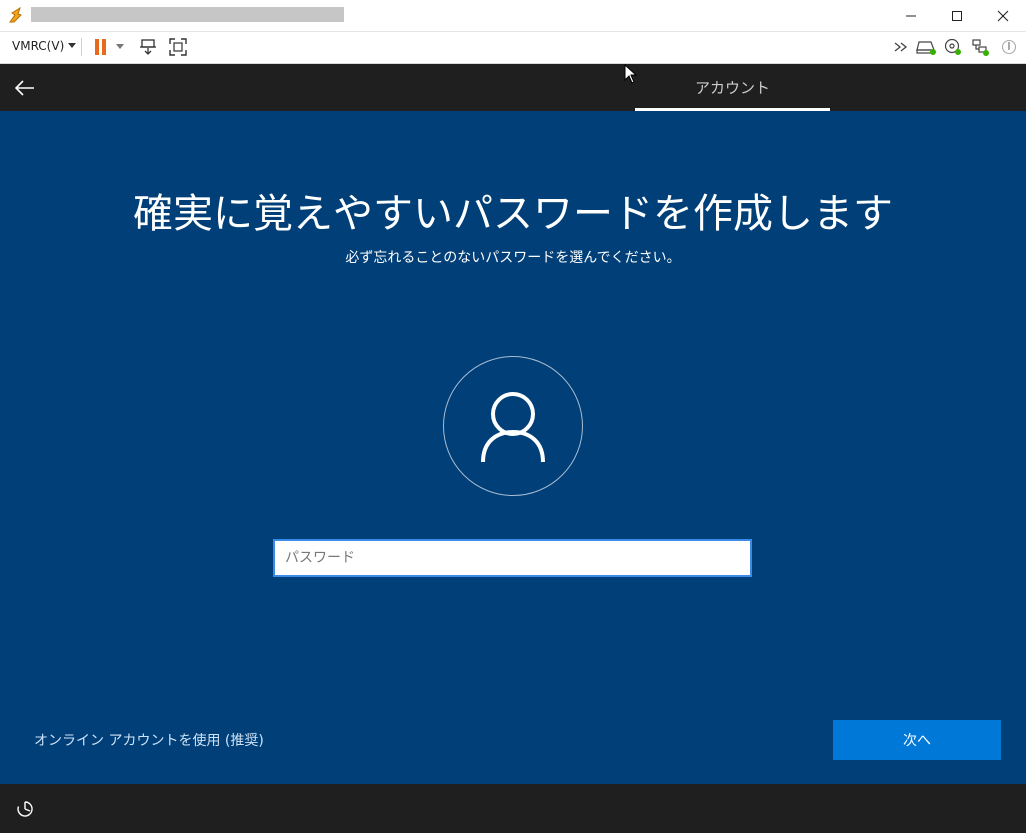 The width and height of the screenshot is (1026, 833). I want to click on maximize-button, so click(957, 15).